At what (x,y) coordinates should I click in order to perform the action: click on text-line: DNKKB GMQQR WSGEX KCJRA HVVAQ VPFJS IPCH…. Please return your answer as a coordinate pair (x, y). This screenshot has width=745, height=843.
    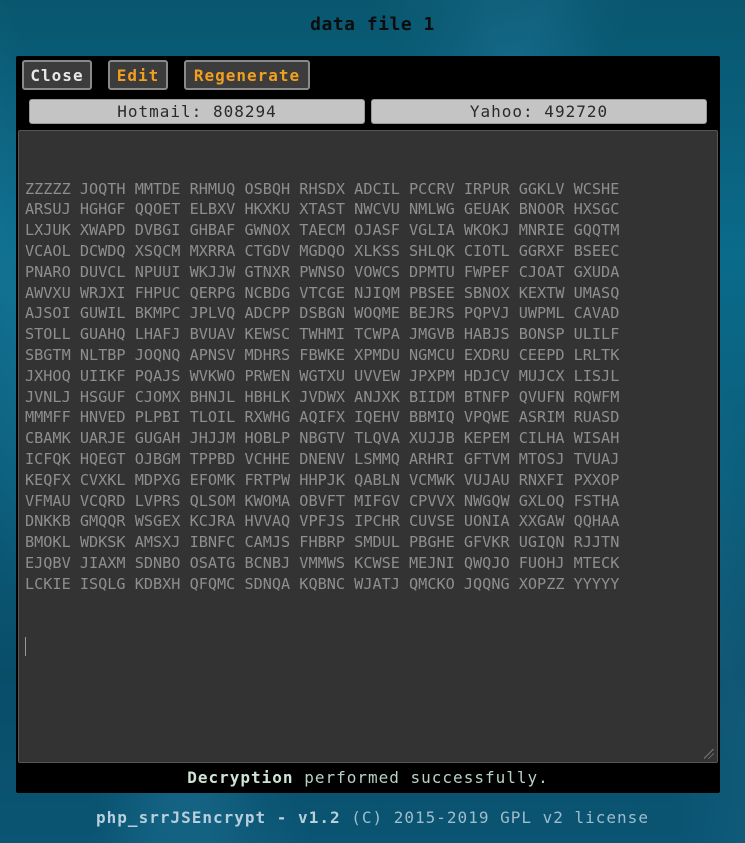
    Looking at the image, I should click on (322, 521).